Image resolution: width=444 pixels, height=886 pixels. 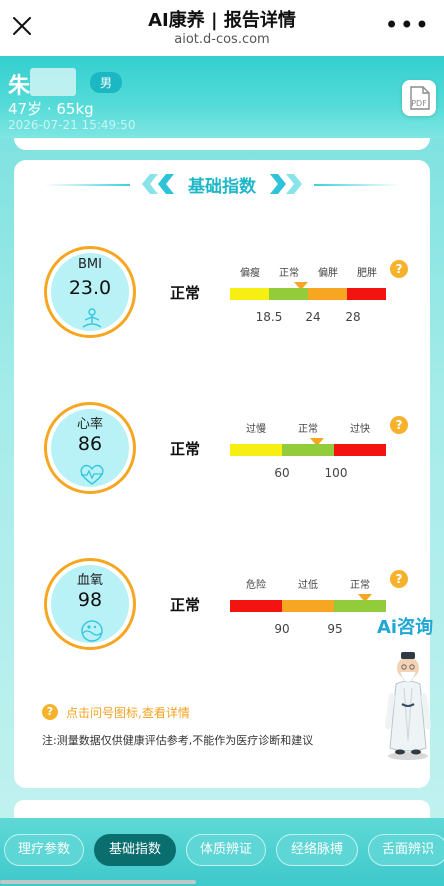 I want to click on hint-text: 点击问号图标,查看详情, so click(x=128, y=713).